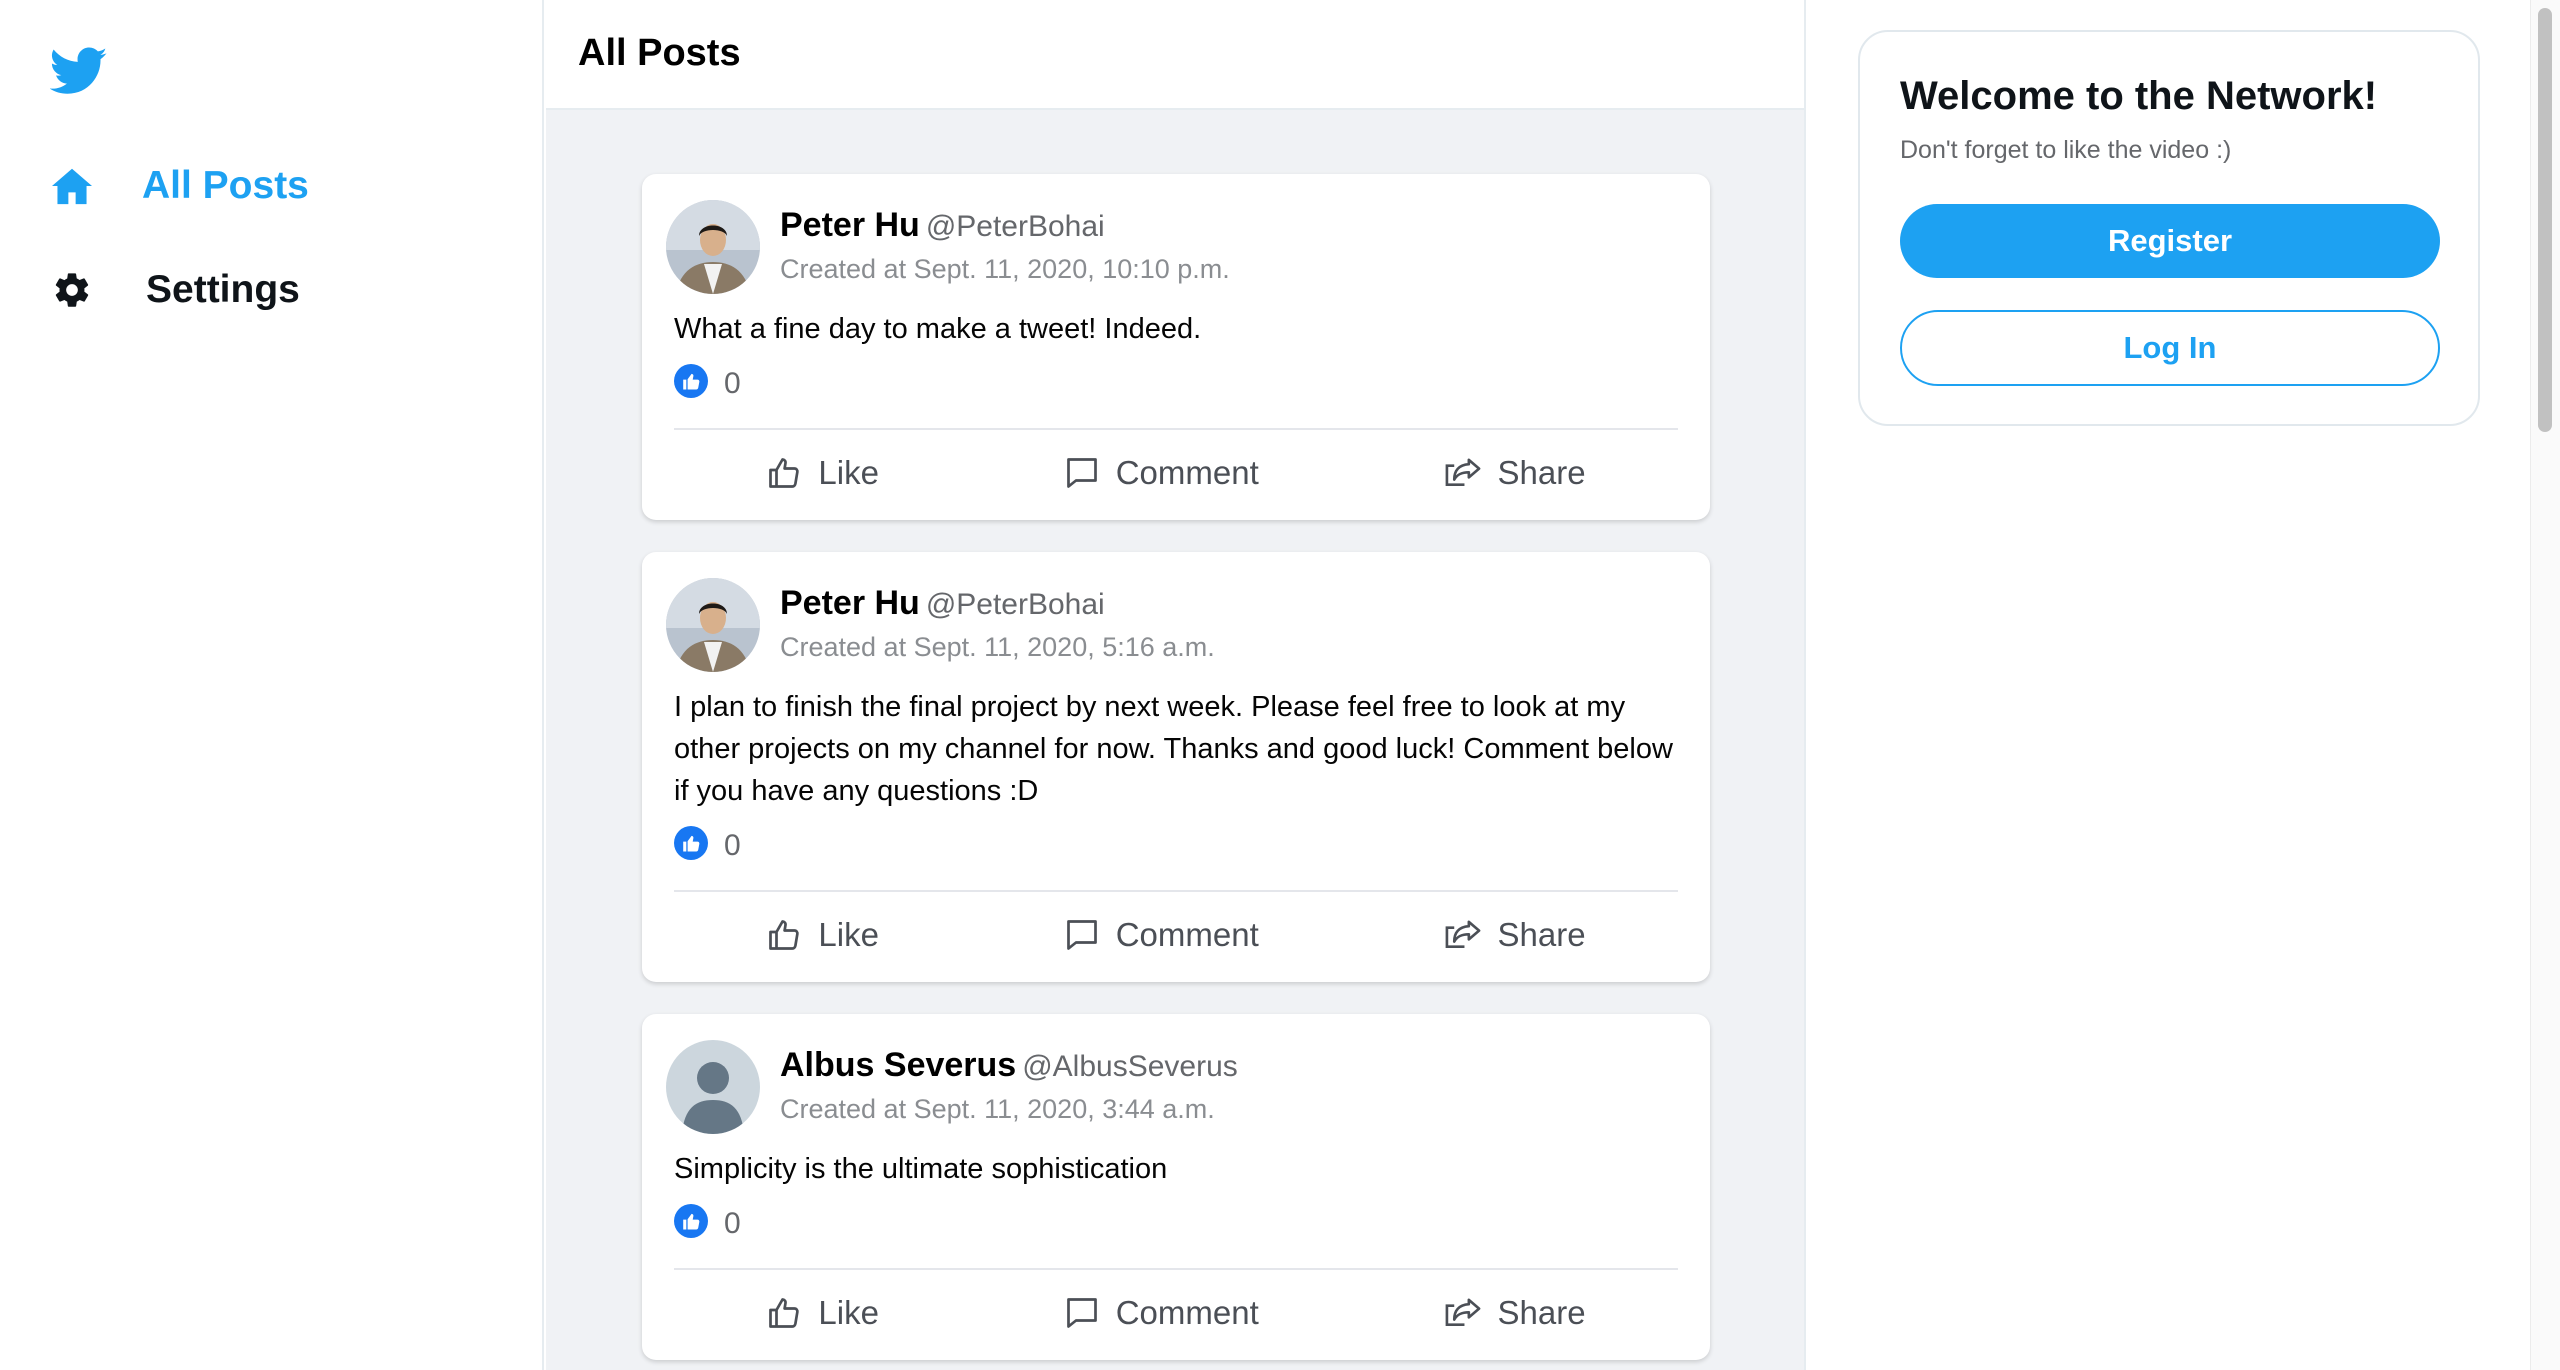 The width and height of the screenshot is (2560, 1370). Describe the element at coordinates (898, 1065) in the screenshot. I see `author-name: Albus Severus` at that location.